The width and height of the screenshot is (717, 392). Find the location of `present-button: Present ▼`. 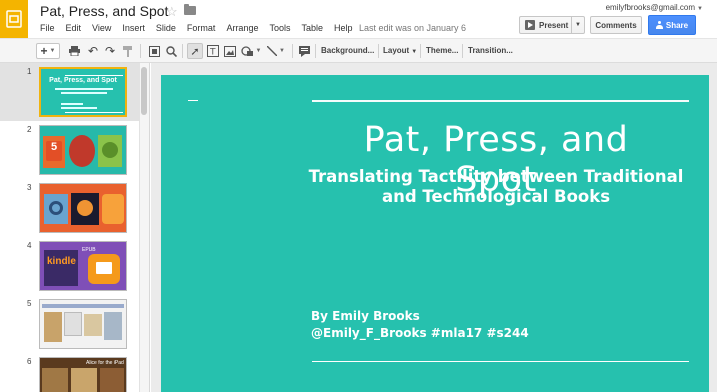

present-button: Present ▼ is located at coordinates (552, 25).